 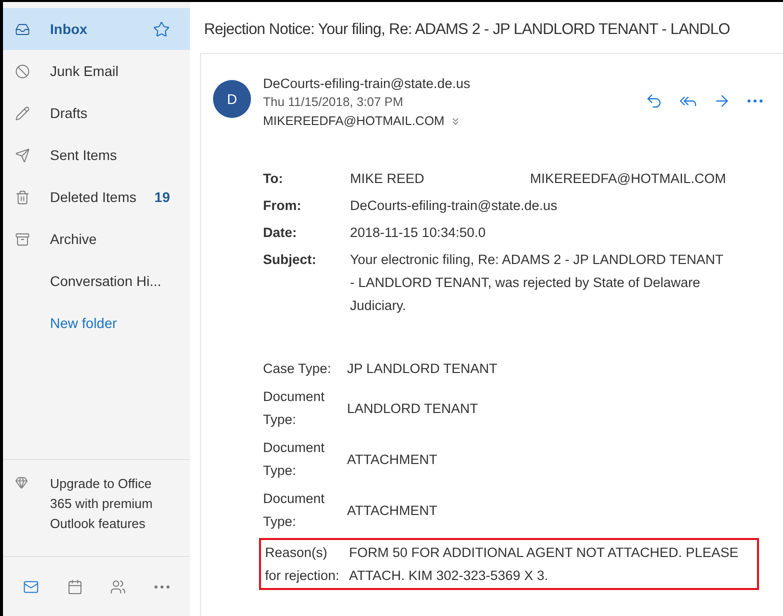 I want to click on trash-icon, so click(x=22, y=197).